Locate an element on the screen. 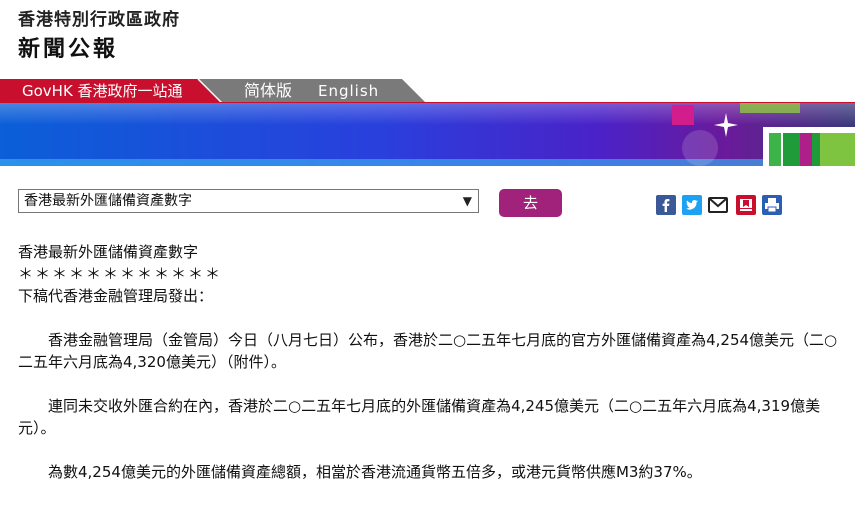  simplified-chinese-link: 简体版 is located at coordinates (268, 91).